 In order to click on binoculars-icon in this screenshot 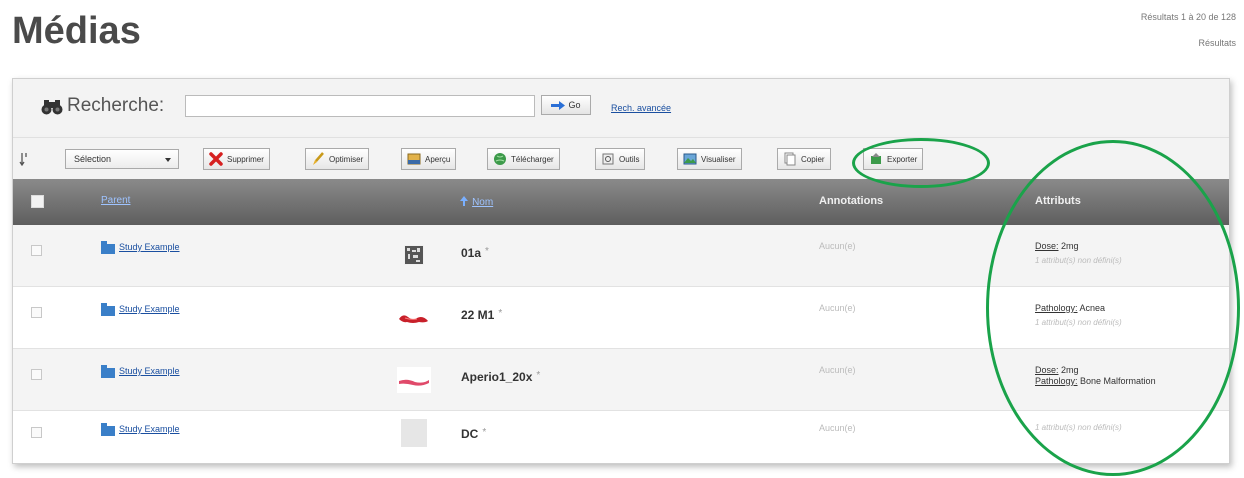, I will do `click(52, 107)`.